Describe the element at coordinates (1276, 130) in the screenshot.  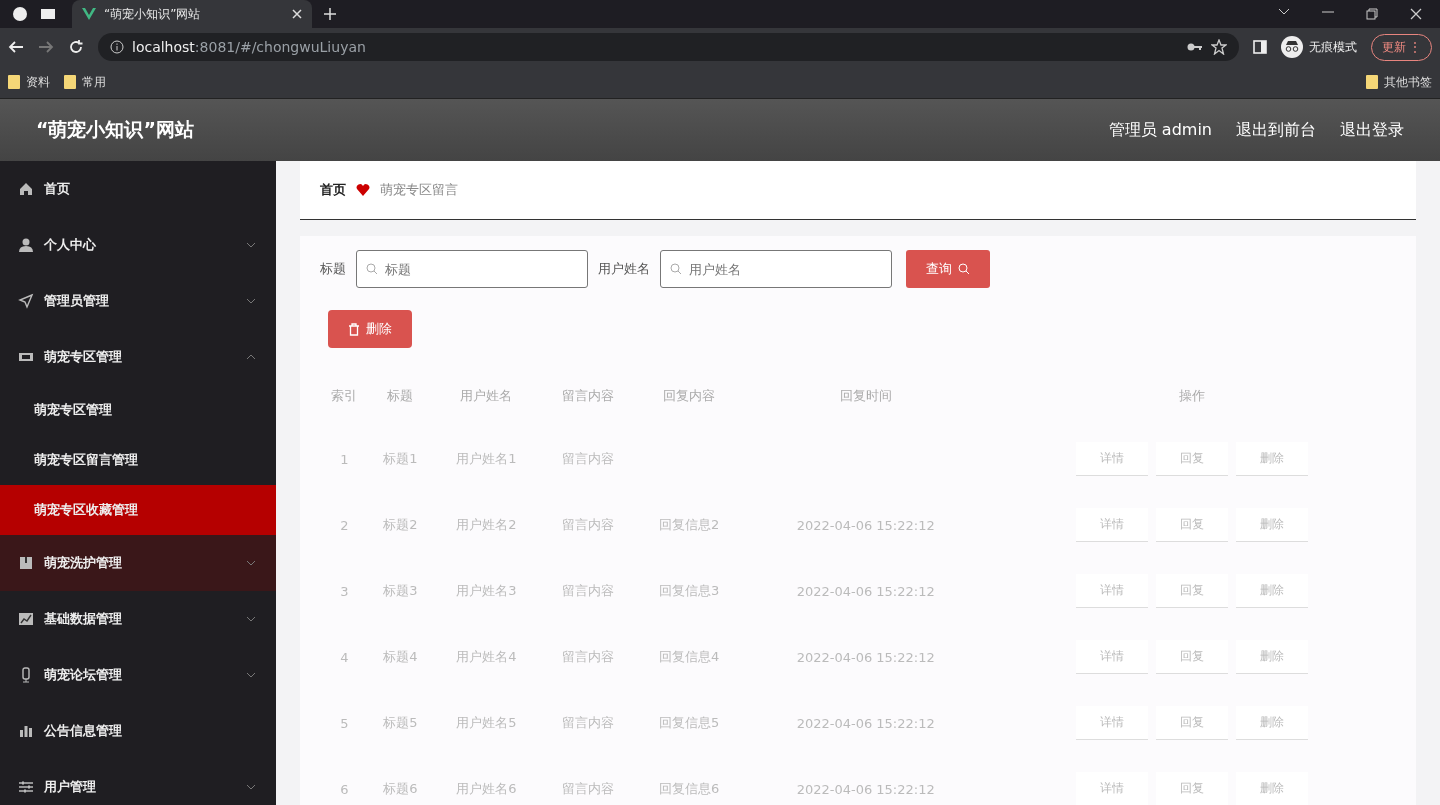
I see `header-link: 退出到前台` at that location.